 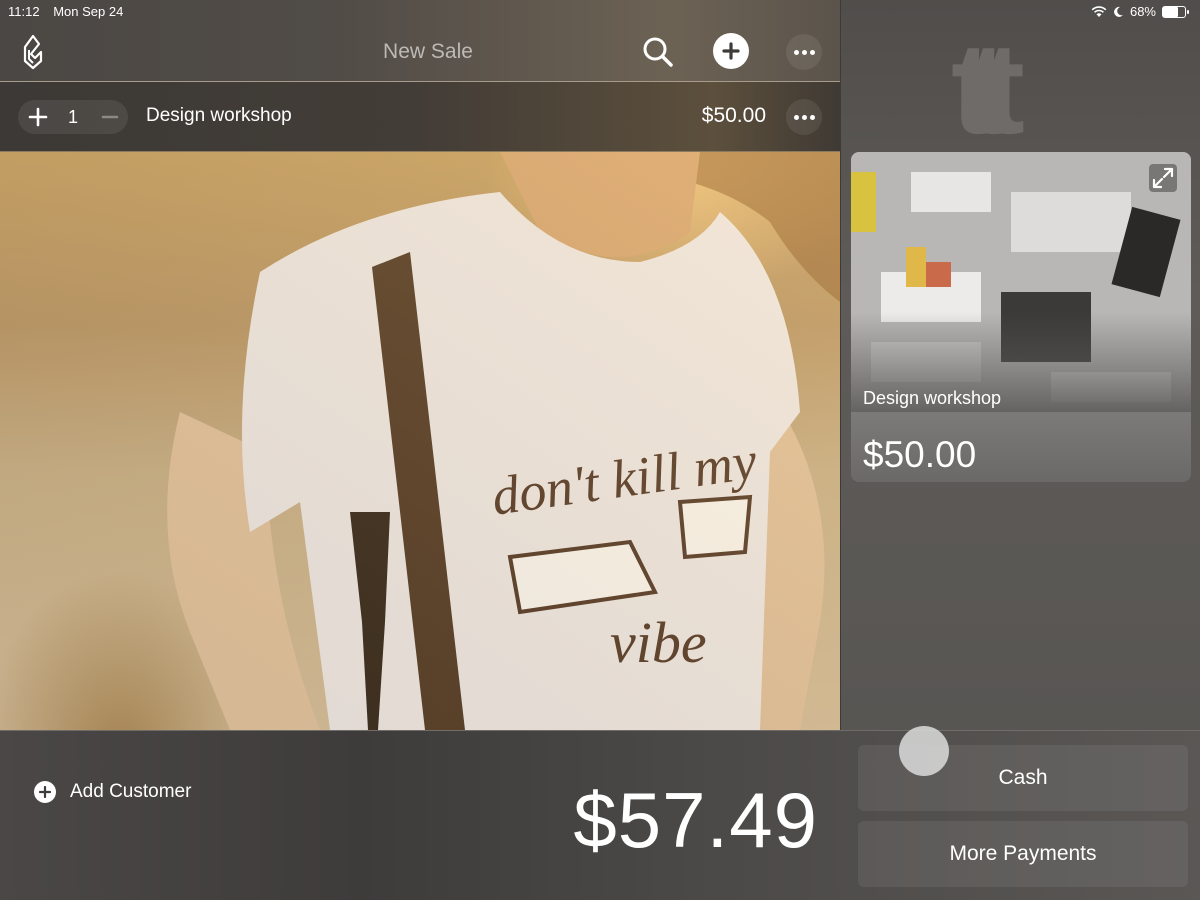 I want to click on wifi-icon, so click(x=1099, y=11).